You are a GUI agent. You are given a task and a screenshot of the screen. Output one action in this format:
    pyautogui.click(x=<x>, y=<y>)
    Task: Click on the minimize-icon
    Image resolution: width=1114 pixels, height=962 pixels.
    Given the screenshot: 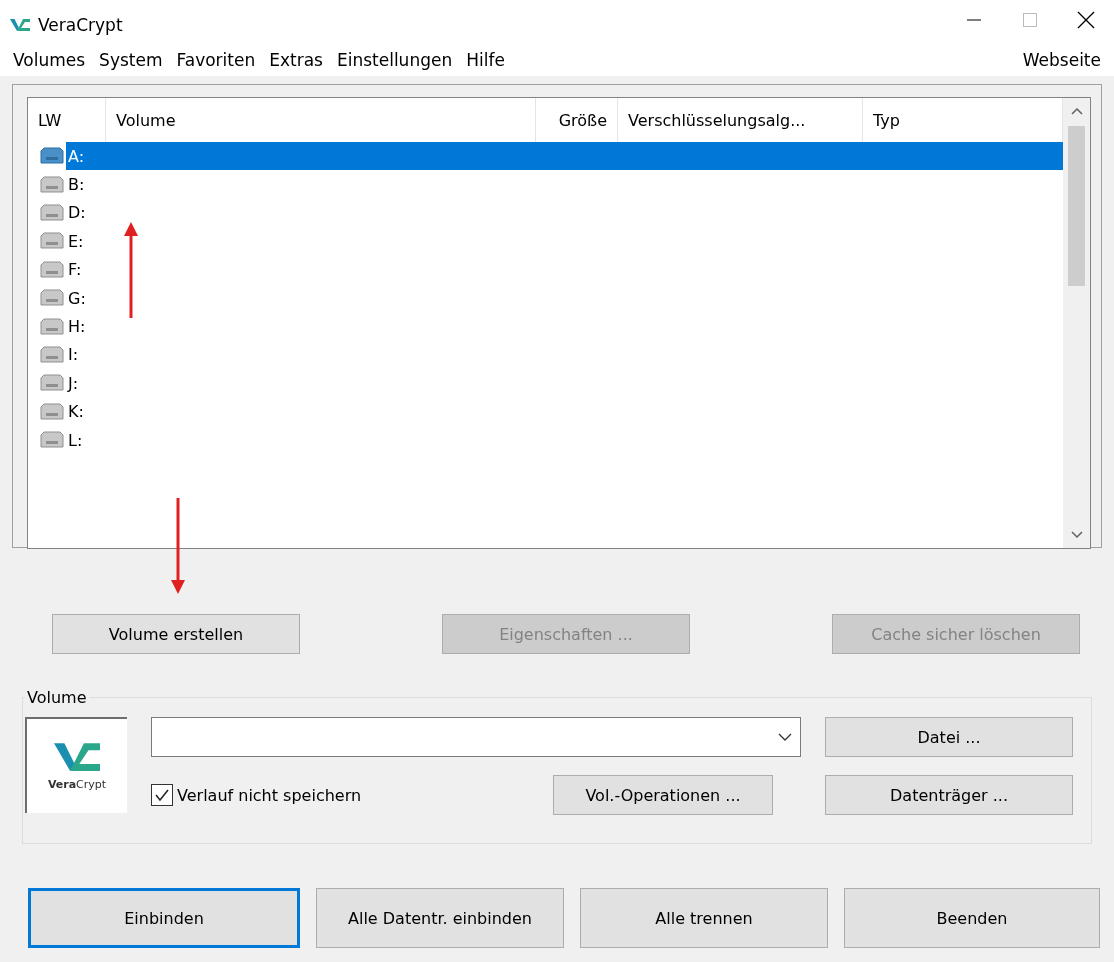 What is the action you would take?
    pyautogui.click(x=974, y=20)
    